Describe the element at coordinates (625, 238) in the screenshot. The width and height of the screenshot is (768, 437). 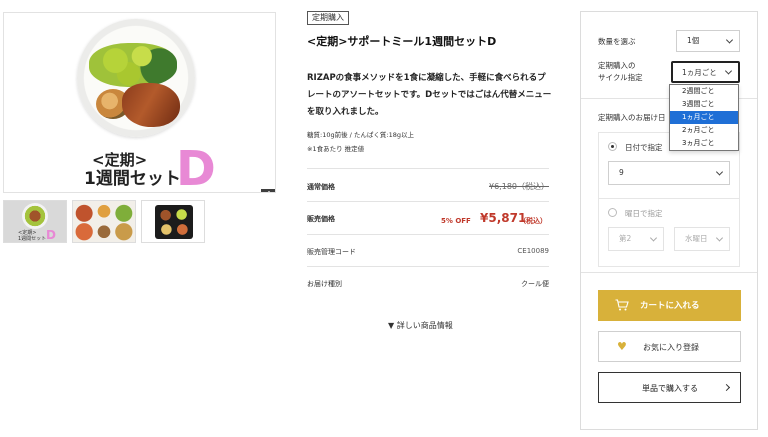
I see `week-number-value: 第2` at that location.